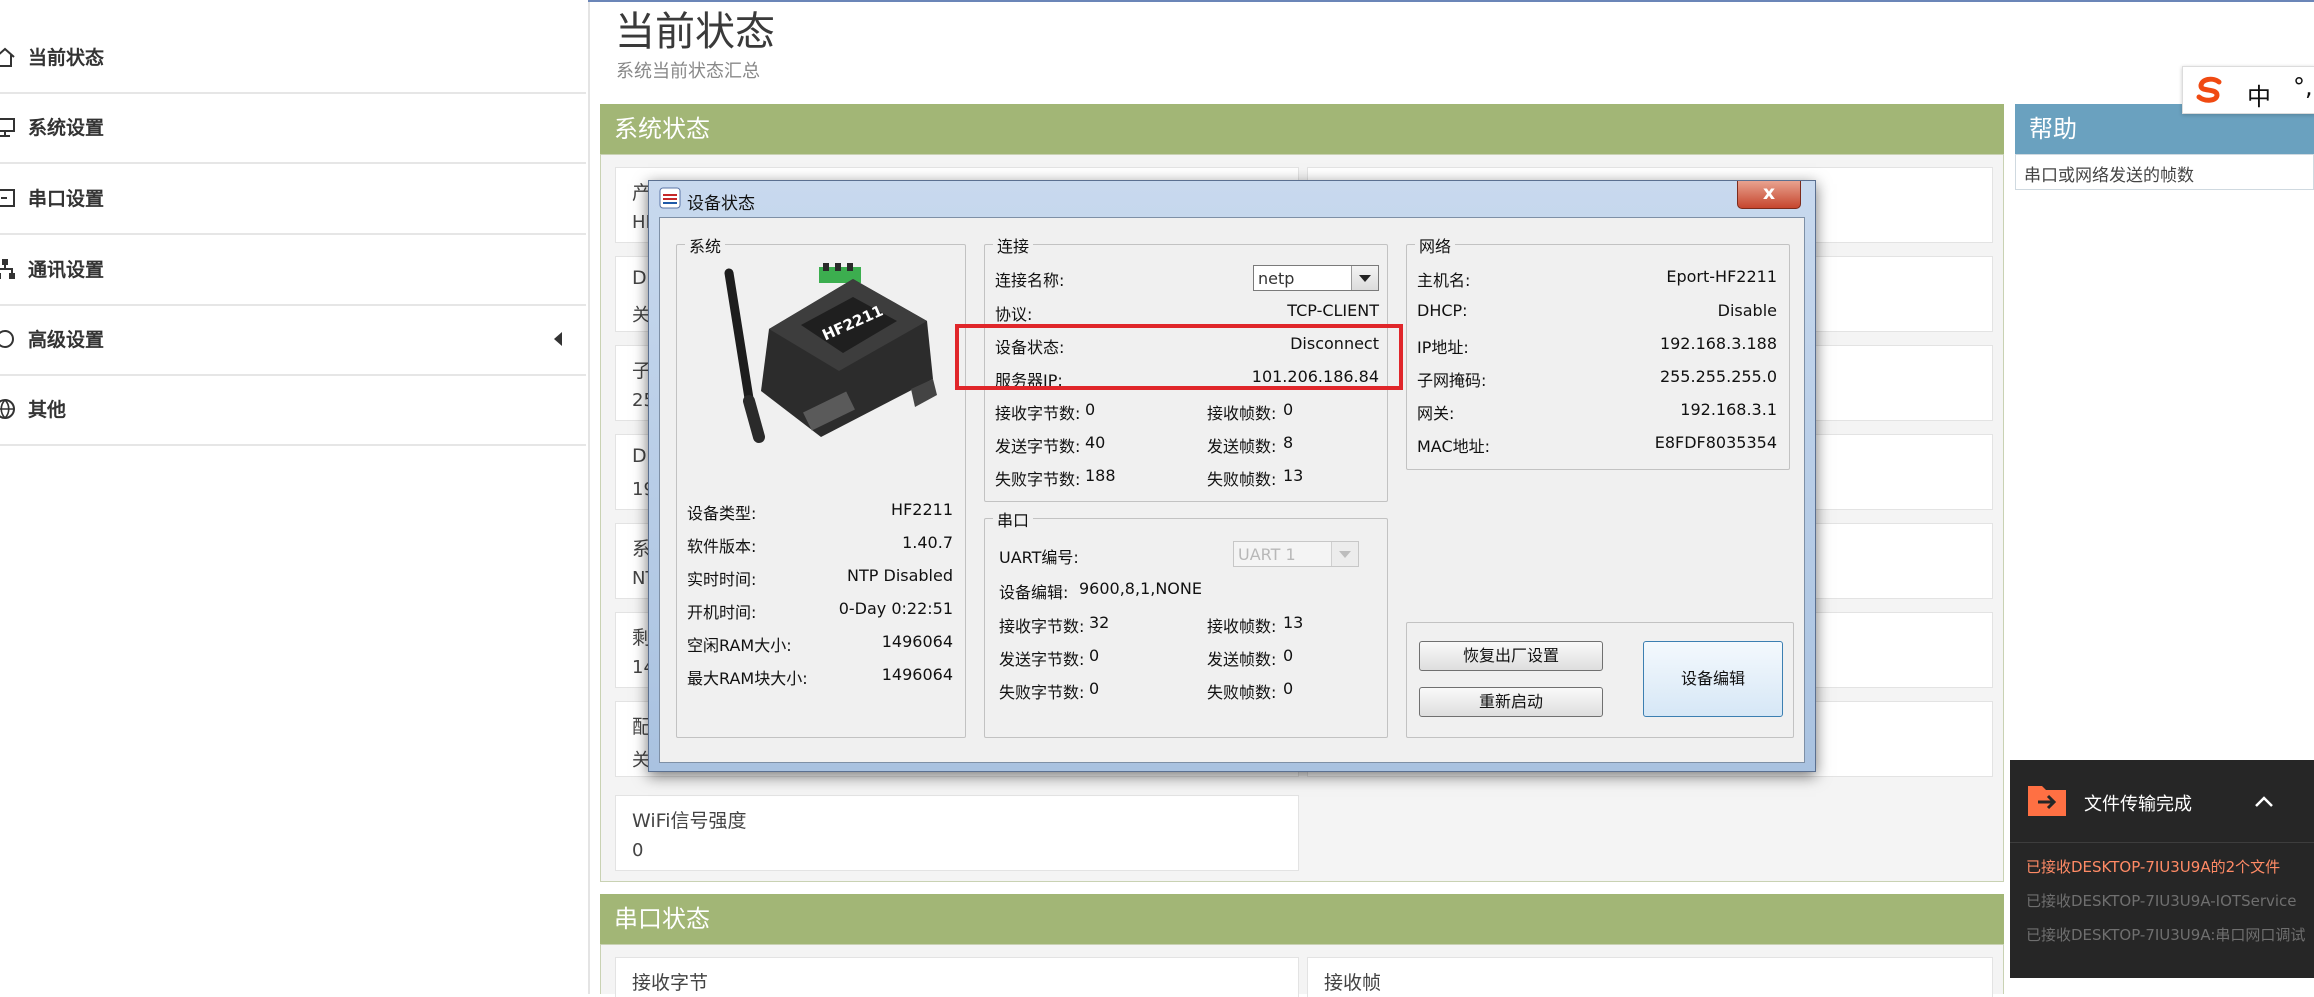 This screenshot has width=2314, height=997. I want to click on tx-bytes-value: 40, so click(1095, 442).